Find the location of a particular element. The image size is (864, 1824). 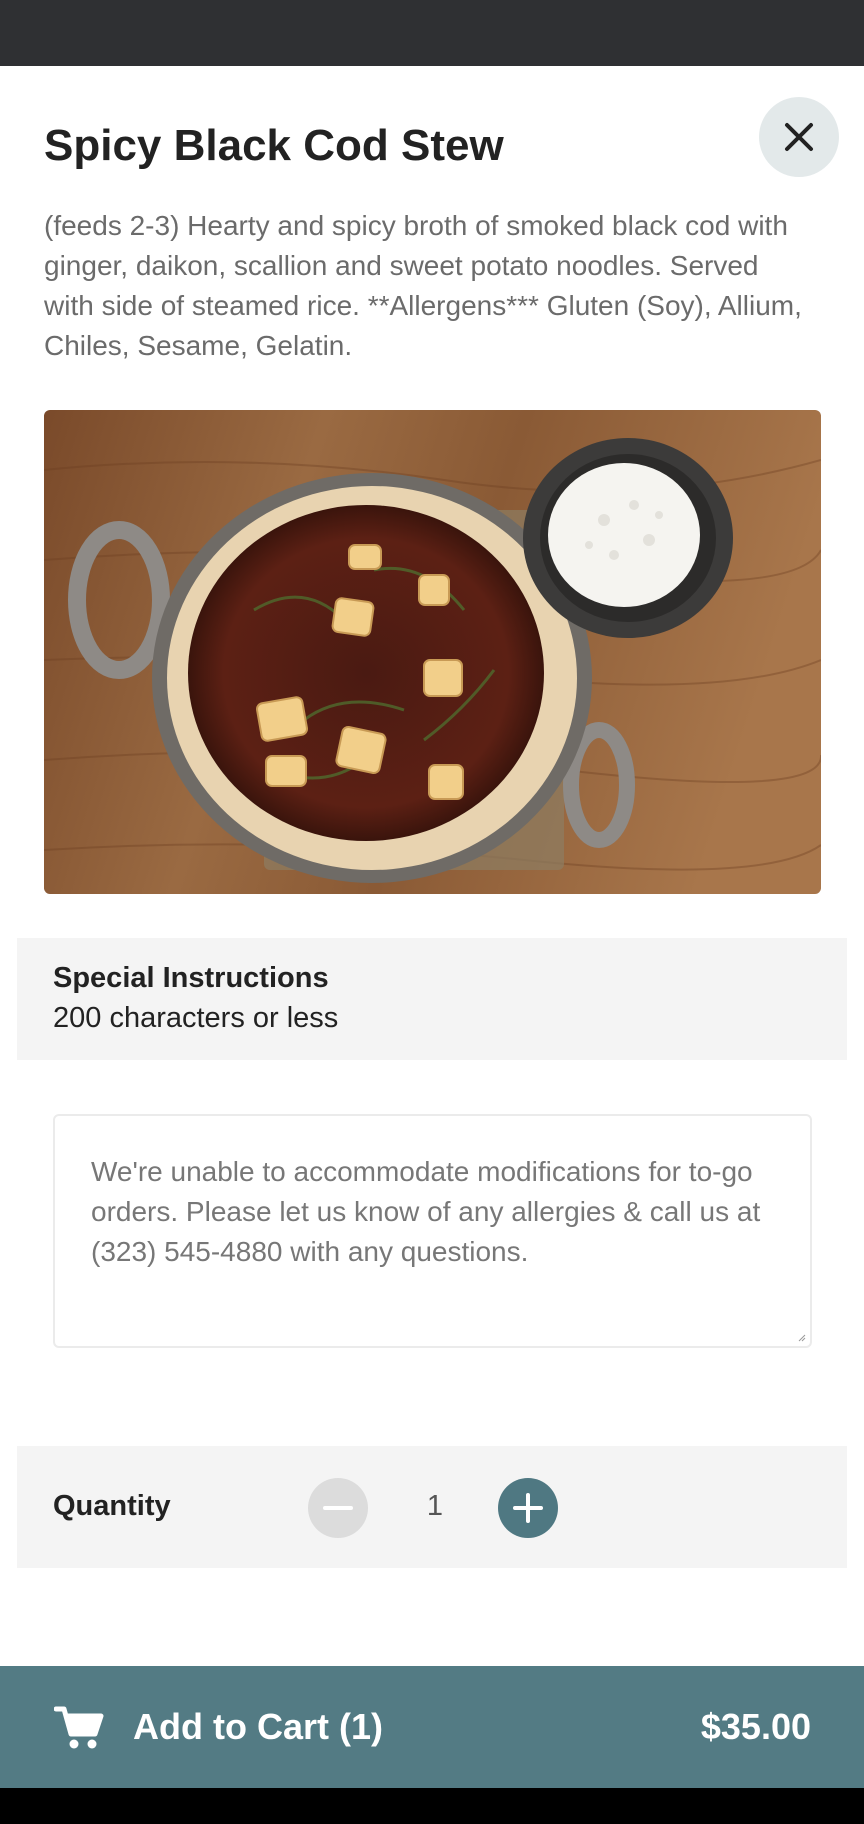

special-instructions-limit: 200 characters or less is located at coordinates (196, 1018).